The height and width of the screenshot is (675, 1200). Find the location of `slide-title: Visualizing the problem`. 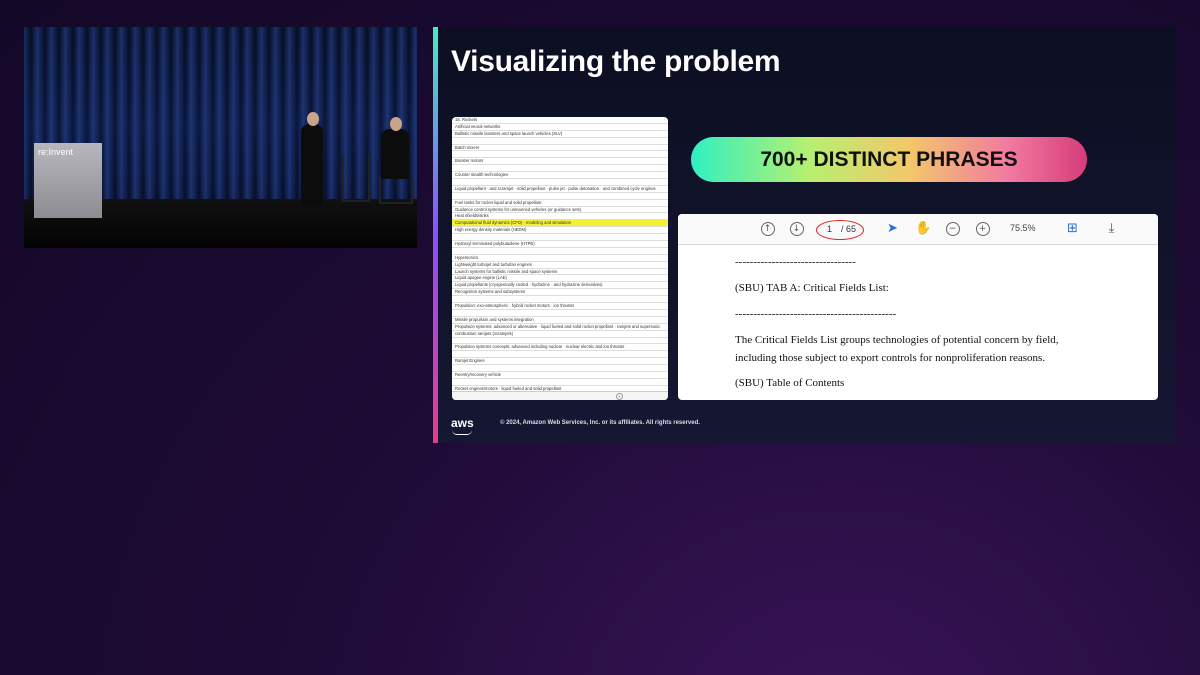

slide-title: Visualizing the problem is located at coordinates (616, 61).